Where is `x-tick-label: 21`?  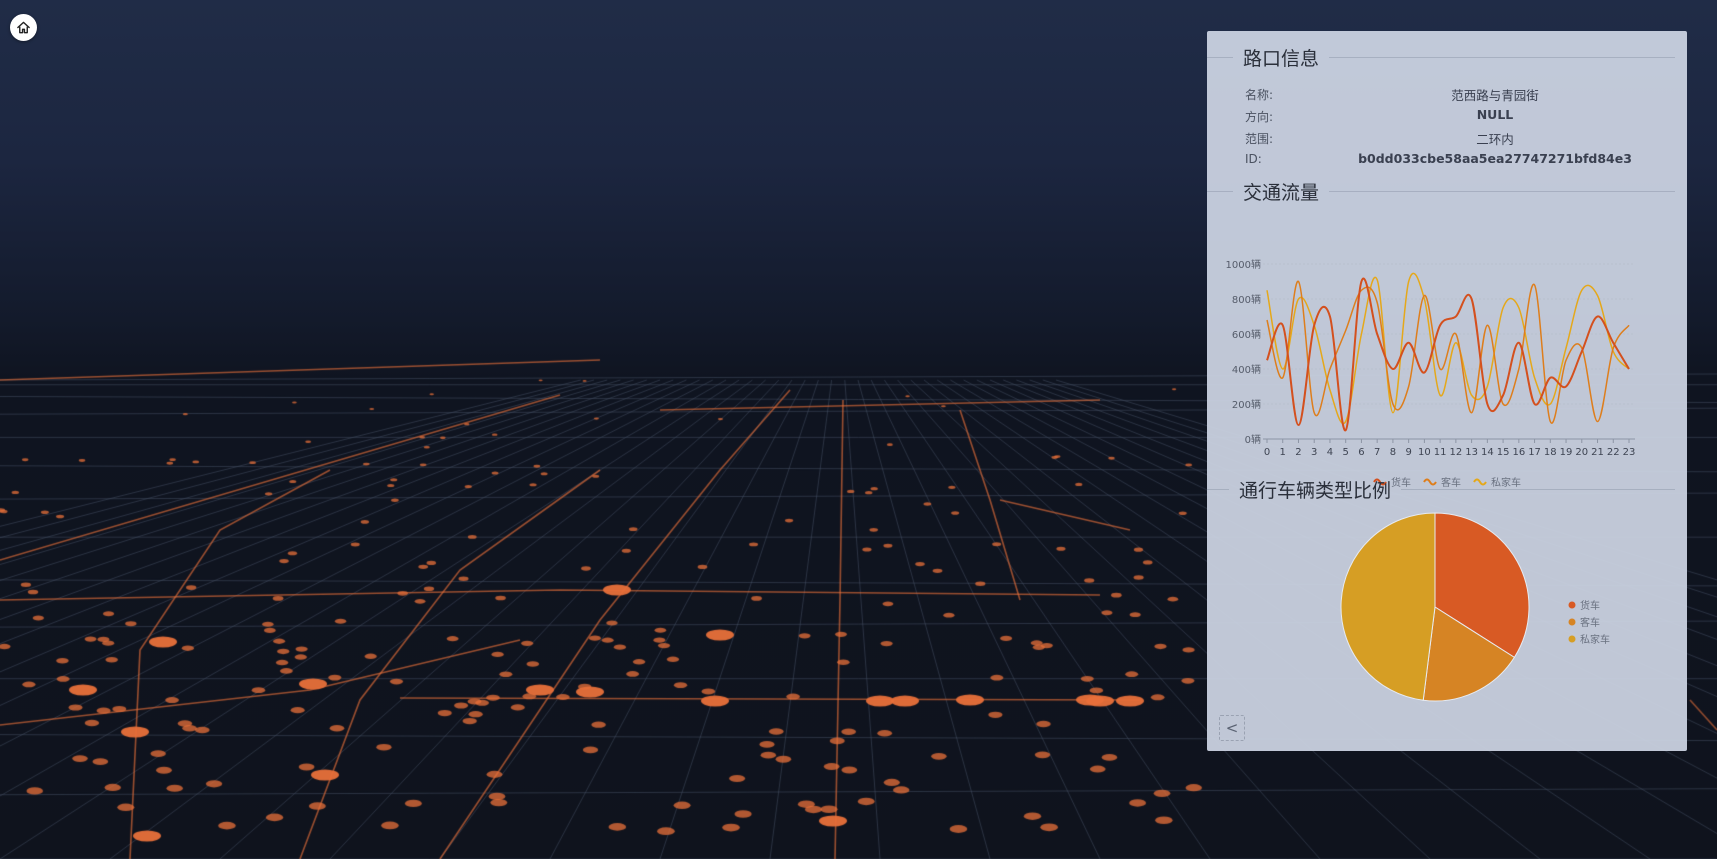 x-tick-label: 21 is located at coordinates (1597, 452).